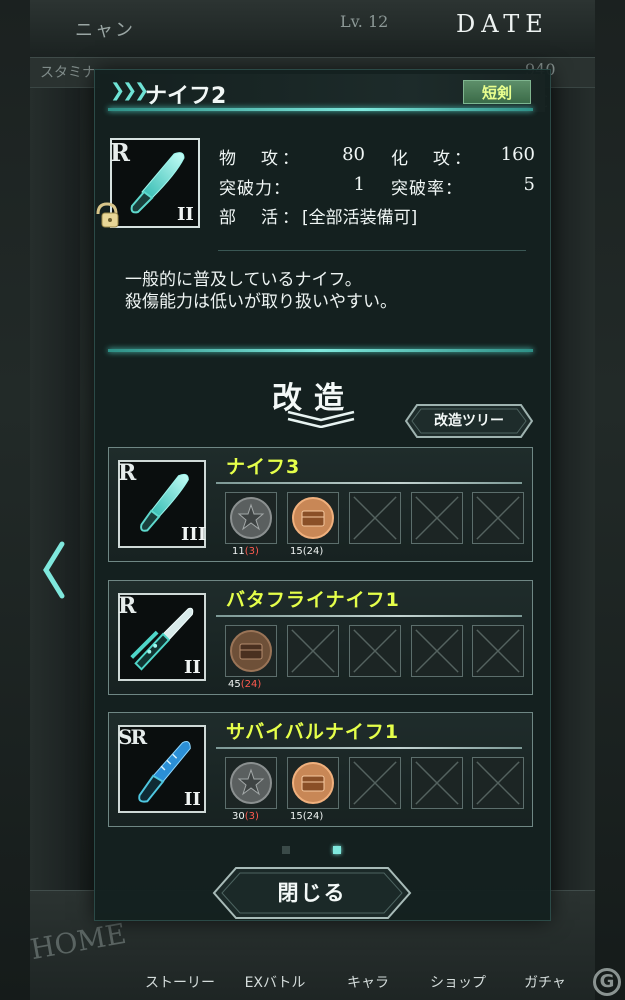 This screenshot has width=625, height=1000. What do you see at coordinates (529, 184) in the screenshot?
I see `stat-break-rate-value: 5` at bounding box center [529, 184].